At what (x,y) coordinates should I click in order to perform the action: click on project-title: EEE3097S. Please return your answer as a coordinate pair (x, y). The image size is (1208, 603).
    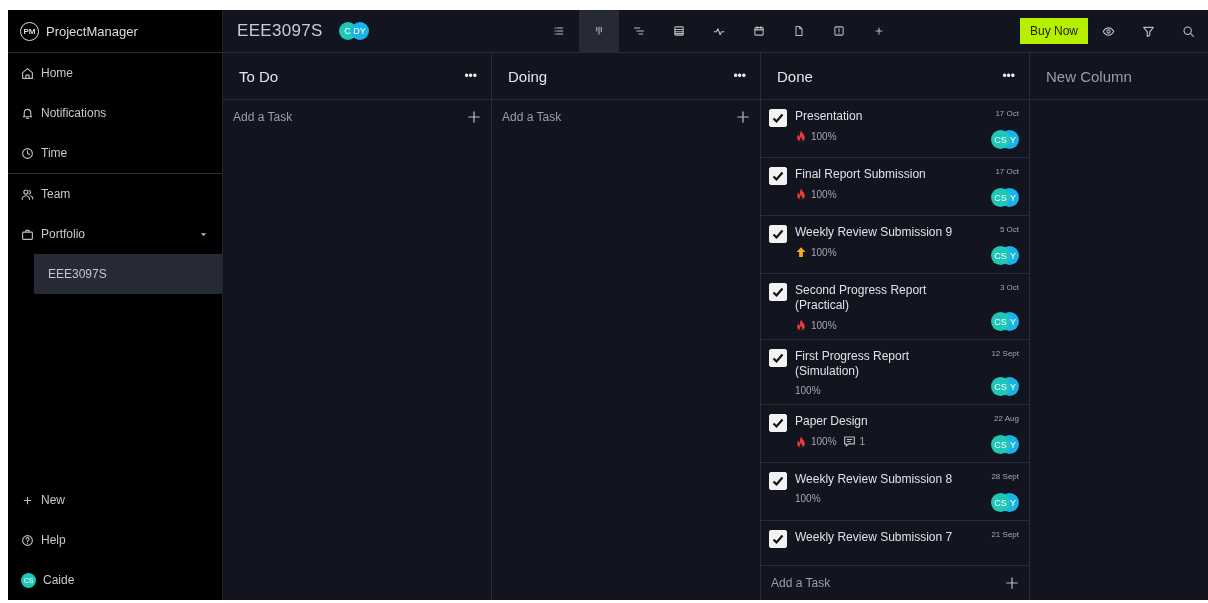
    Looking at the image, I should click on (280, 31).